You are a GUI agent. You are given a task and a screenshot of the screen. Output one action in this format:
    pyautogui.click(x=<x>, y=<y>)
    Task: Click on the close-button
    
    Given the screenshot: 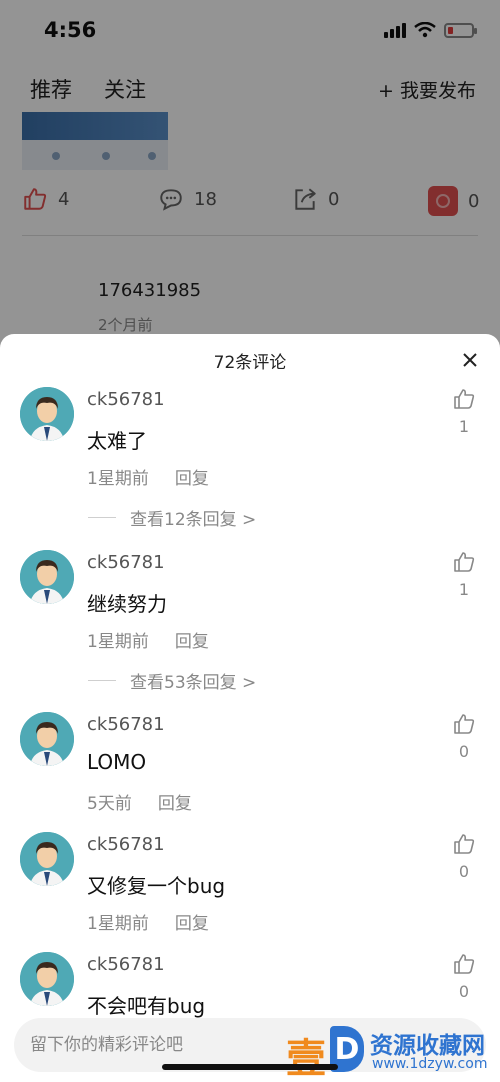 What is the action you would take?
    pyautogui.click(x=470, y=360)
    